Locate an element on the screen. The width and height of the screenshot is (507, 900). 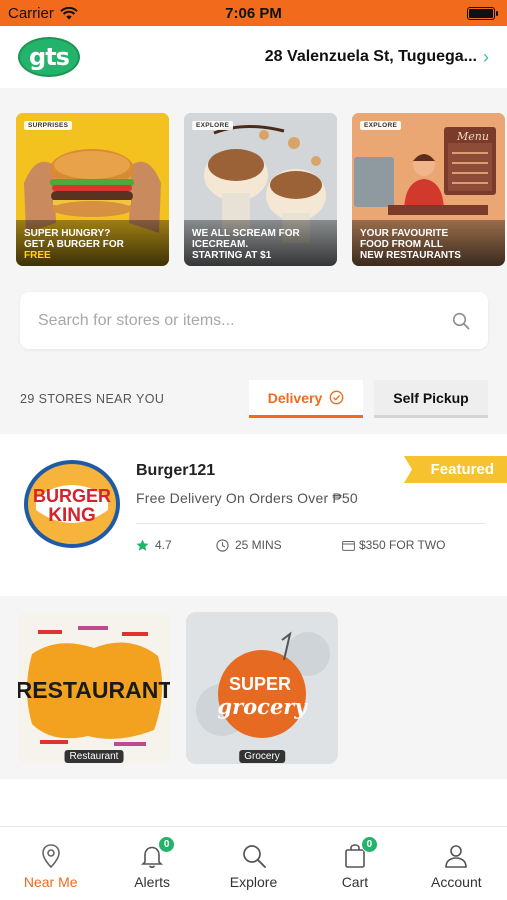
gts-logo: gts is located at coordinates (49, 57).